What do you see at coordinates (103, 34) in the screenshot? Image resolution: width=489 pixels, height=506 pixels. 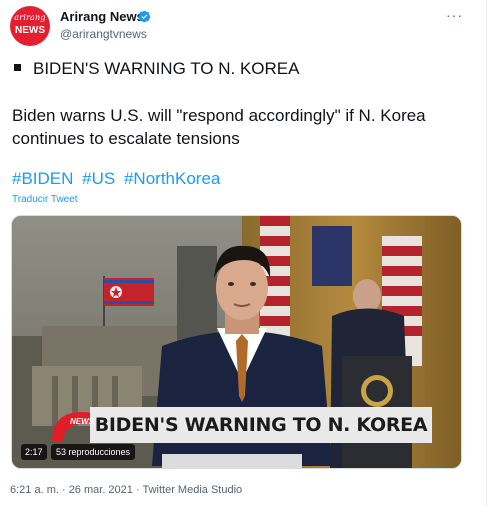 I see `account-handle: @arirangtvnews` at bounding box center [103, 34].